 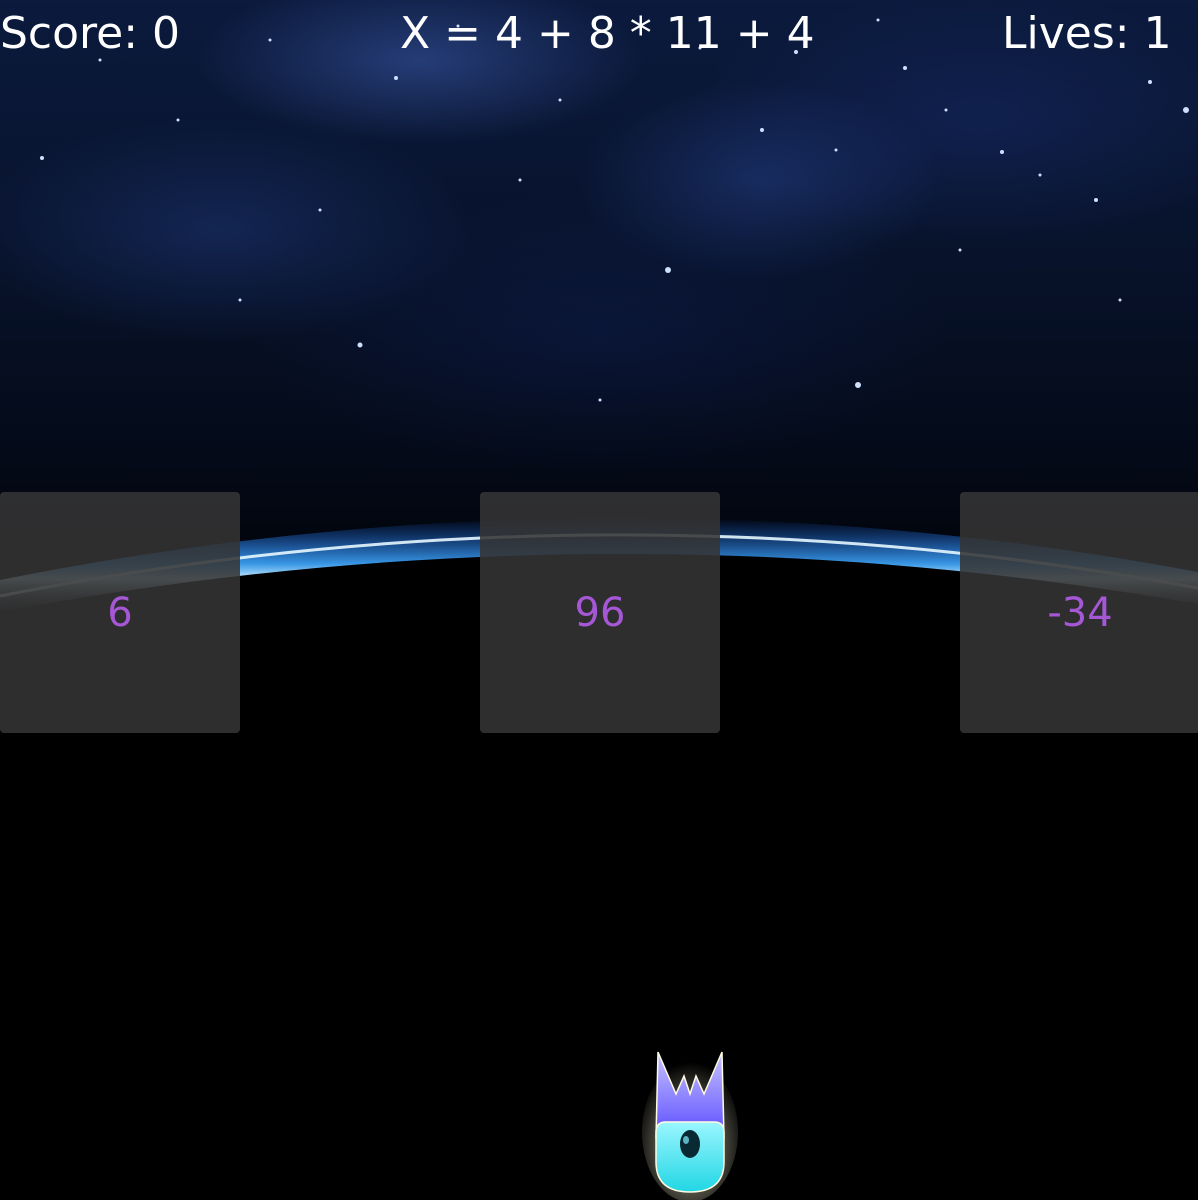 What do you see at coordinates (690, 1120) in the screenshot?
I see `spaceship-icon` at bounding box center [690, 1120].